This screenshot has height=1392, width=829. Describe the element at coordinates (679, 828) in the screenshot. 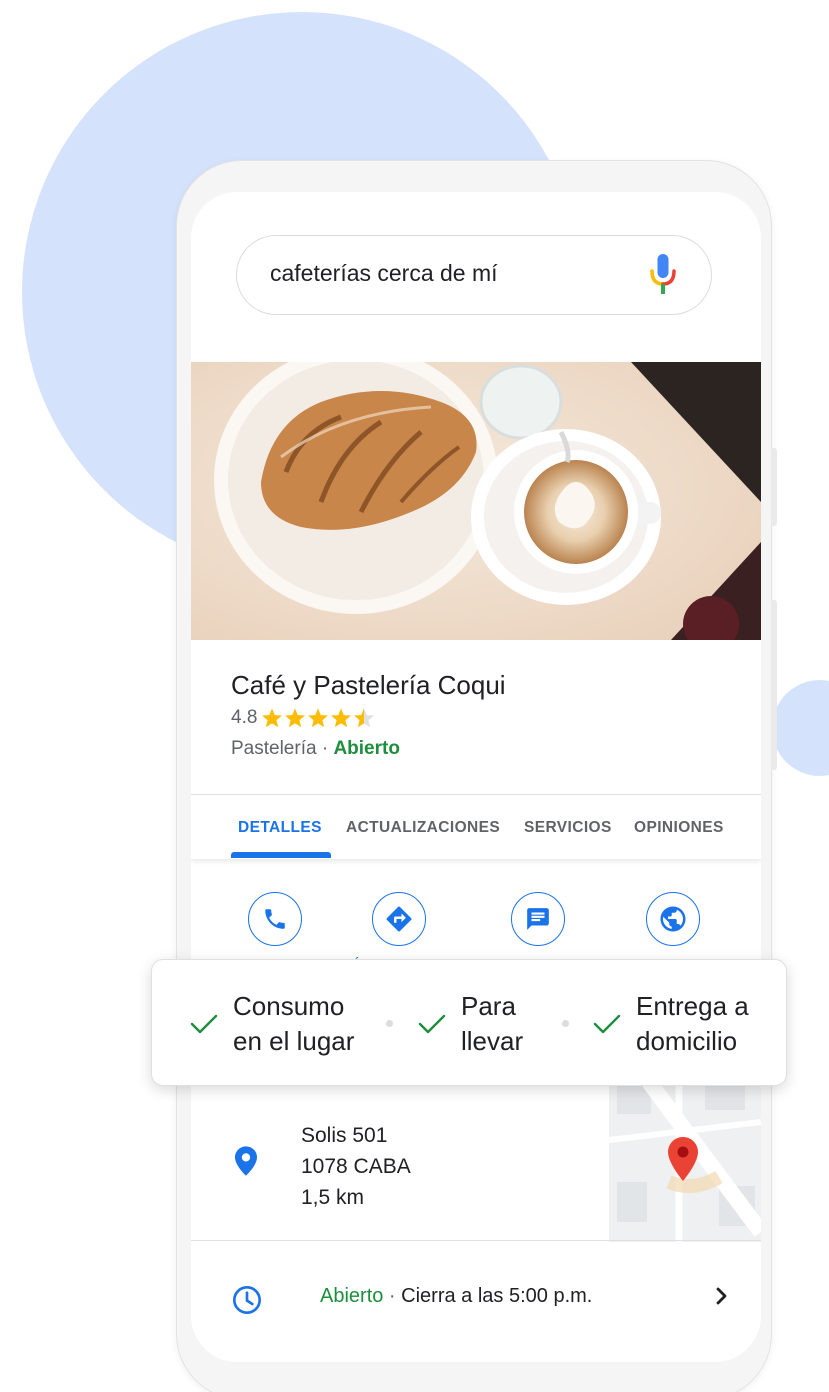

I see `tab-opiniones: OPINIONES` at that location.